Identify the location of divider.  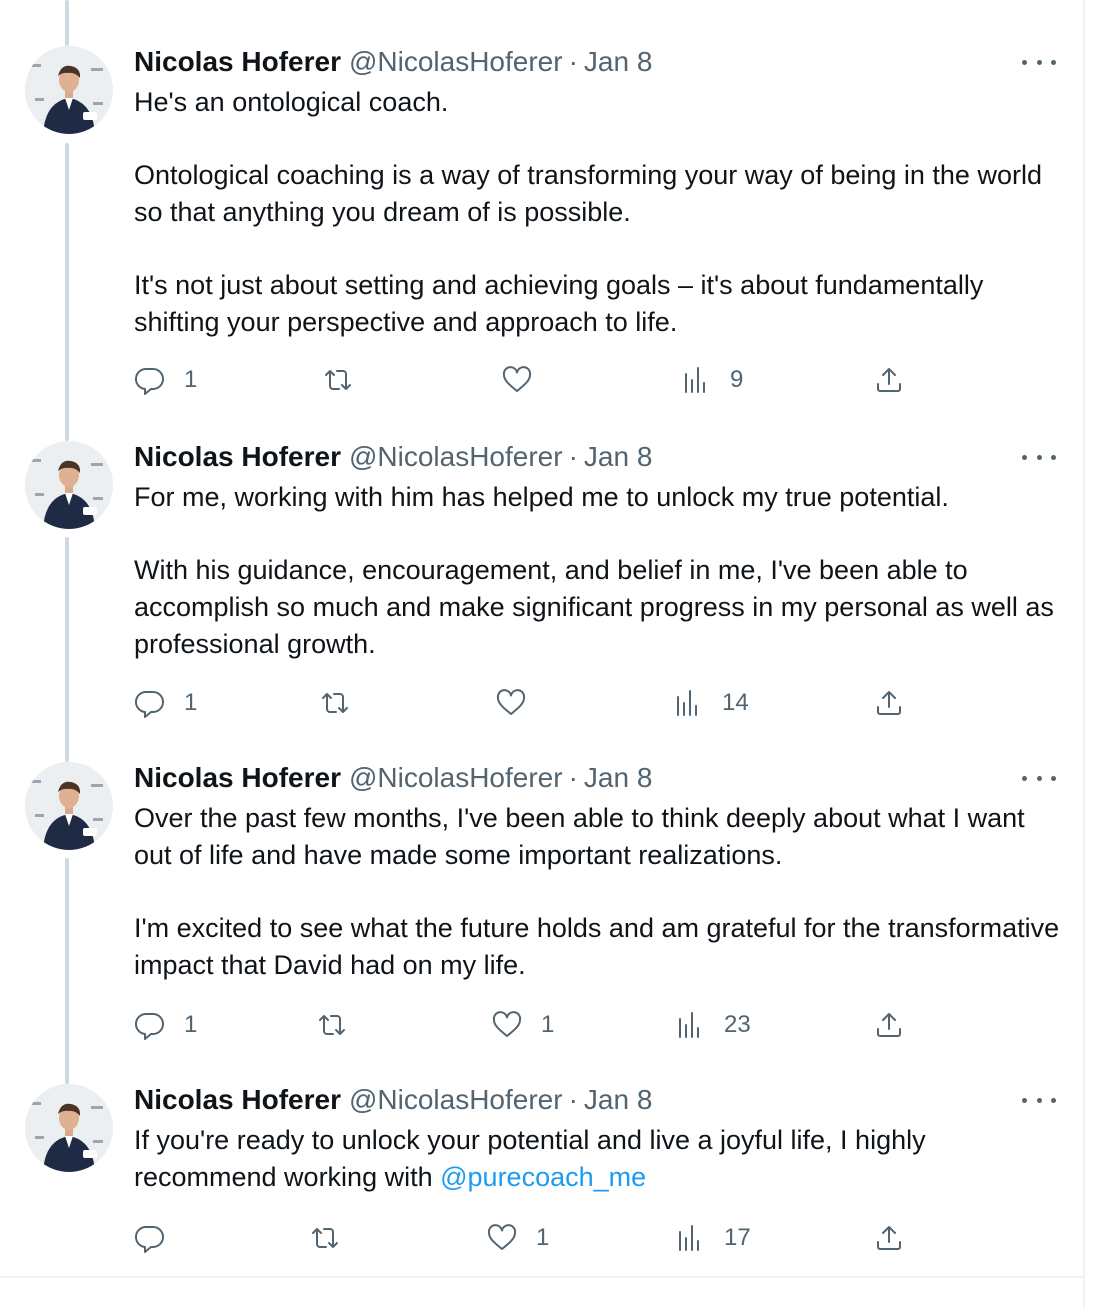
(541, 1277).